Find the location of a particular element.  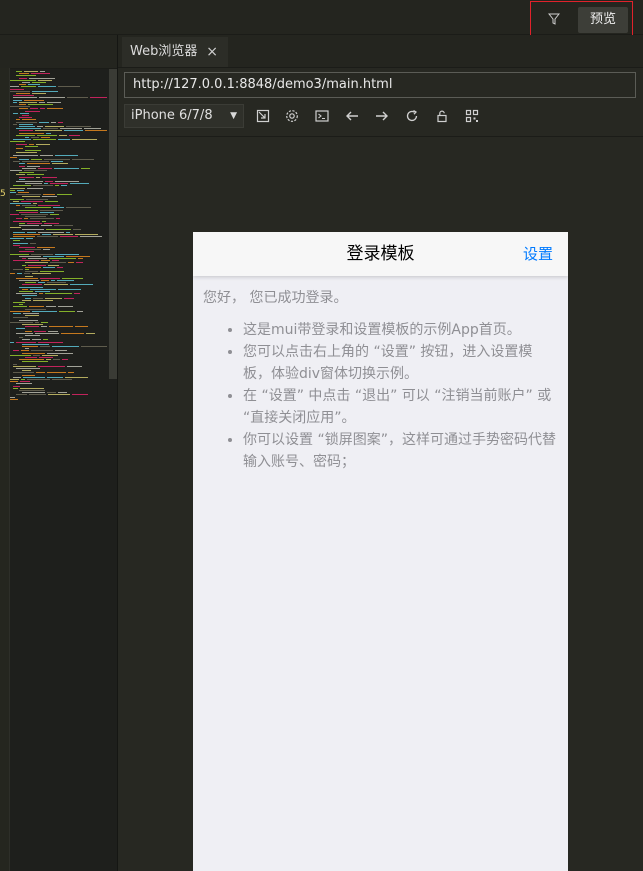

close-icon: × is located at coordinates (212, 52).